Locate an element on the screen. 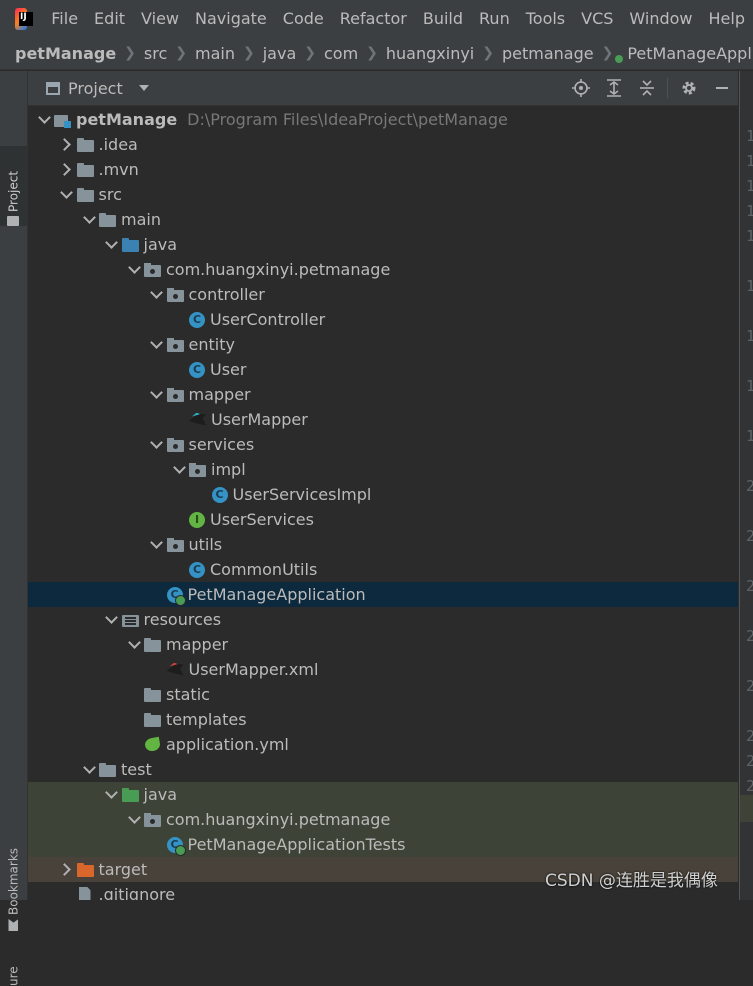 This screenshot has width=753, height=986. tree-node: static is located at coordinates (383, 694).